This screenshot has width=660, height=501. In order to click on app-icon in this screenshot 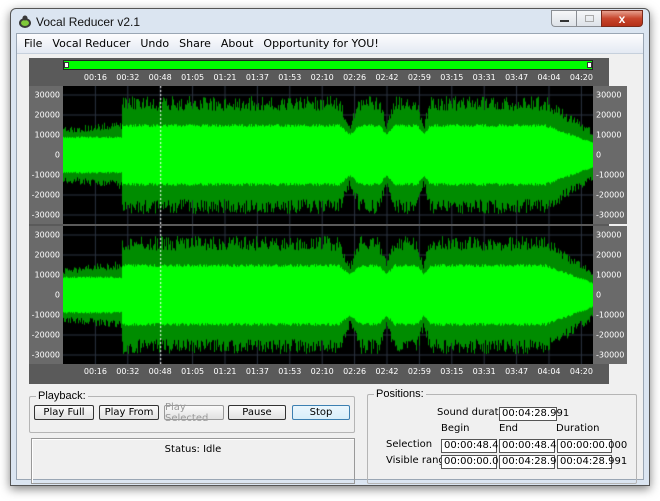, I will do `click(25, 21)`.